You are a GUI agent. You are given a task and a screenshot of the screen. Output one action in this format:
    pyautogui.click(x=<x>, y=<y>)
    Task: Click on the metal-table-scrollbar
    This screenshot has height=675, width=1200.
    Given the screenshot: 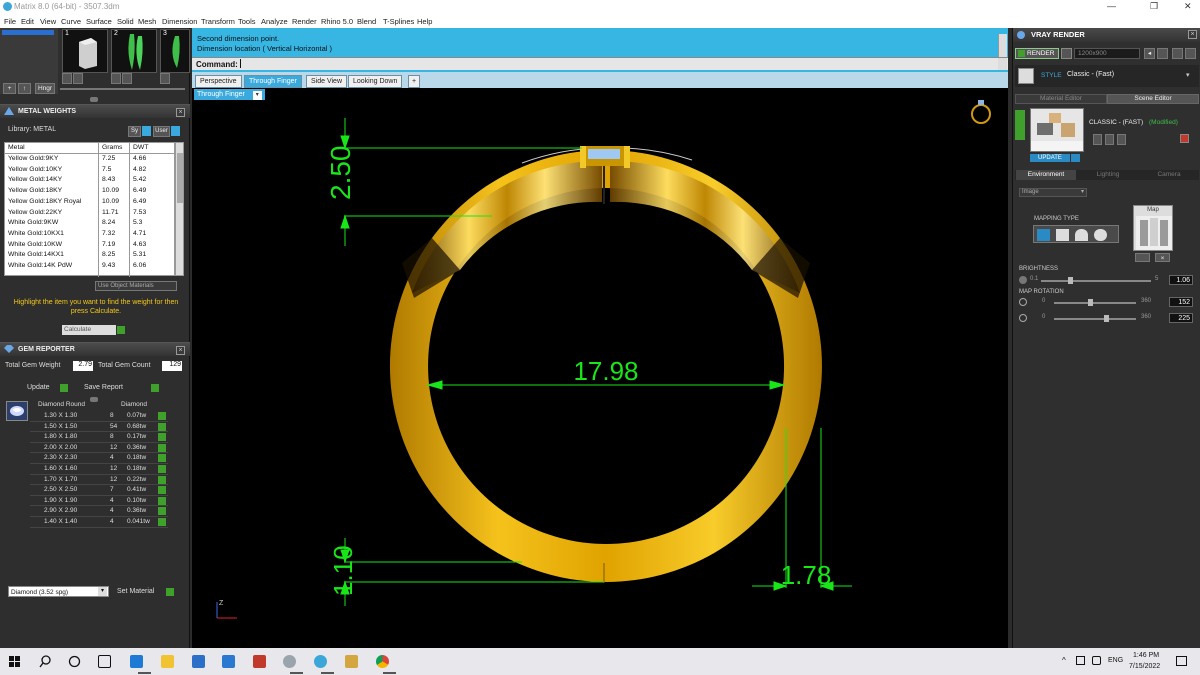 What is the action you would take?
    pyautogui.click(x=179, y=209)
    